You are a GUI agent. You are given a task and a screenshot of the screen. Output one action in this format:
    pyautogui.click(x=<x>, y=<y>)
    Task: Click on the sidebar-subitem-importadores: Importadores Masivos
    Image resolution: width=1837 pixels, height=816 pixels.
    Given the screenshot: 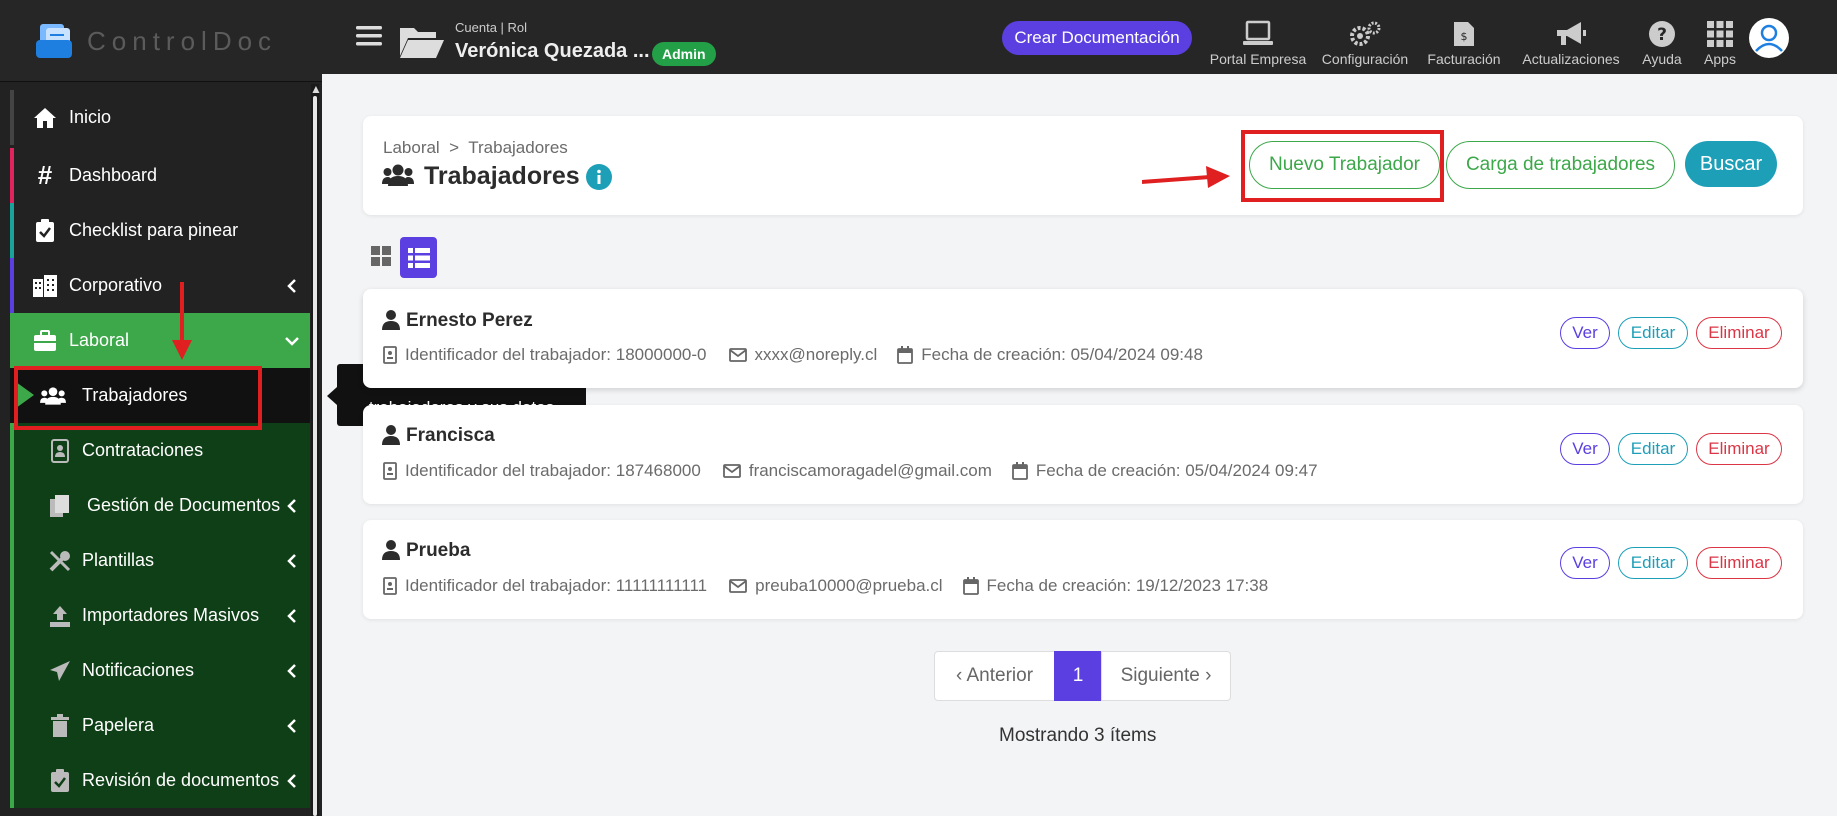 What is the action you would take?
    pyautogui.click(x=160, y=615)
    